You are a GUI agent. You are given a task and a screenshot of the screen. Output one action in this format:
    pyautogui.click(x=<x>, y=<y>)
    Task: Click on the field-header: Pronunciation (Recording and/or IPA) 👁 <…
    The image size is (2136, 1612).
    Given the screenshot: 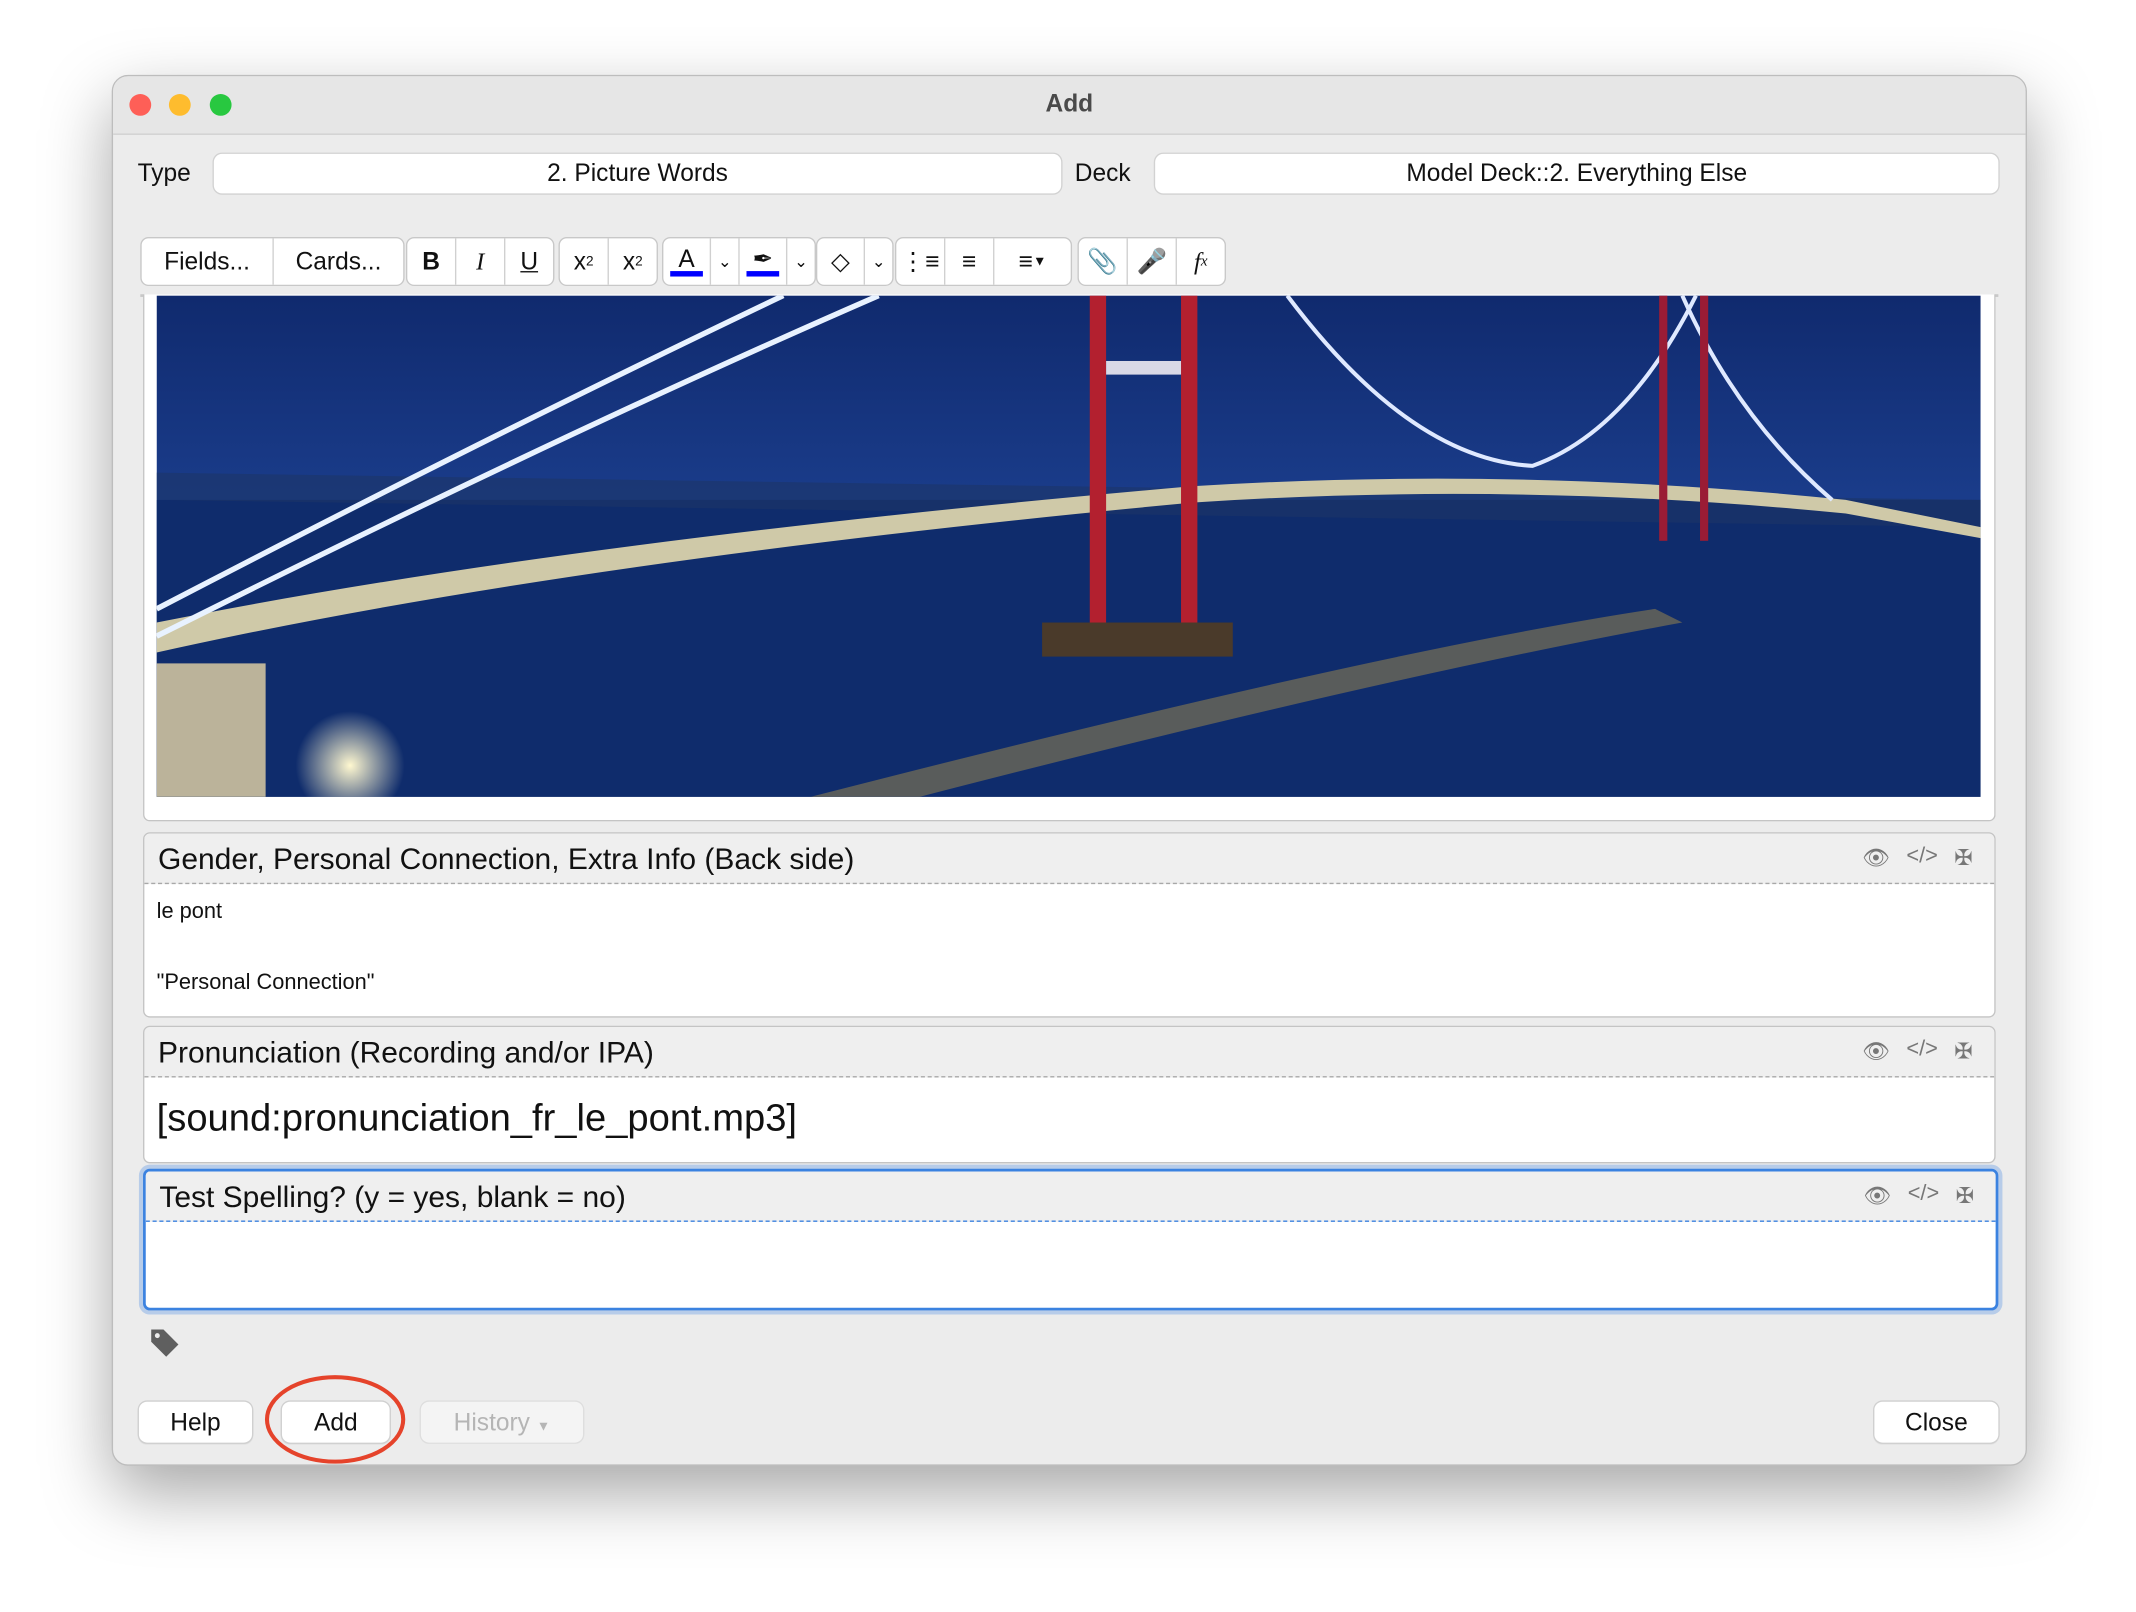 What is the action you would take?
    pyautogui.click(x=1069, y=1052)
    